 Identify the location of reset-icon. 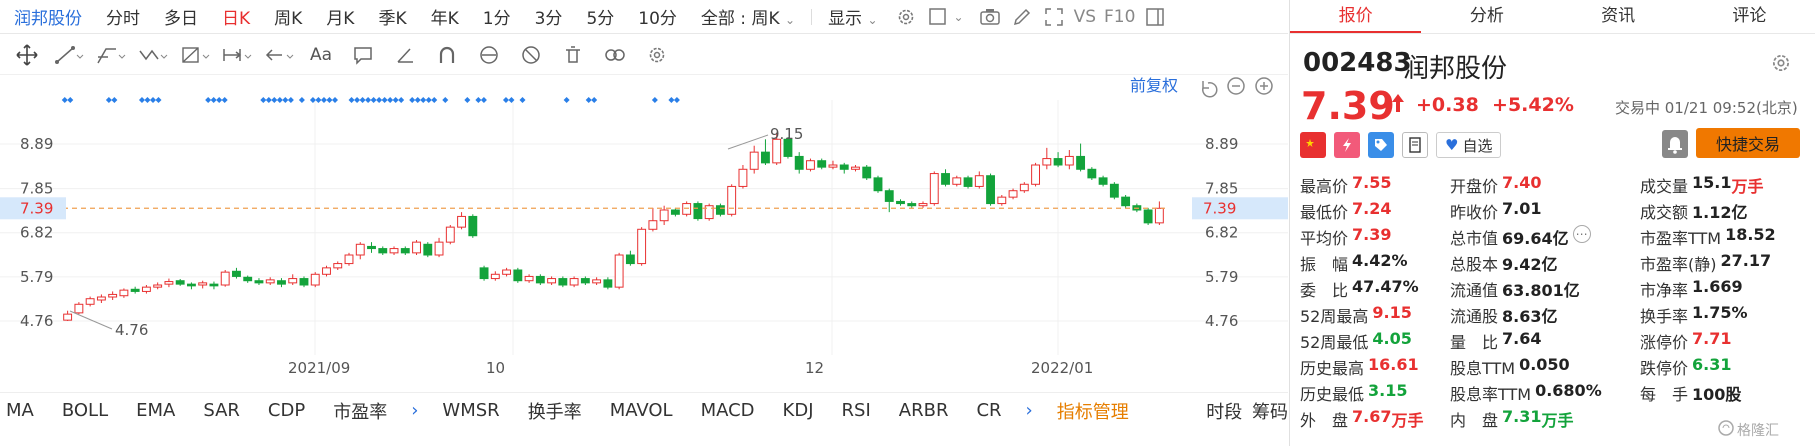
(1210, 89).